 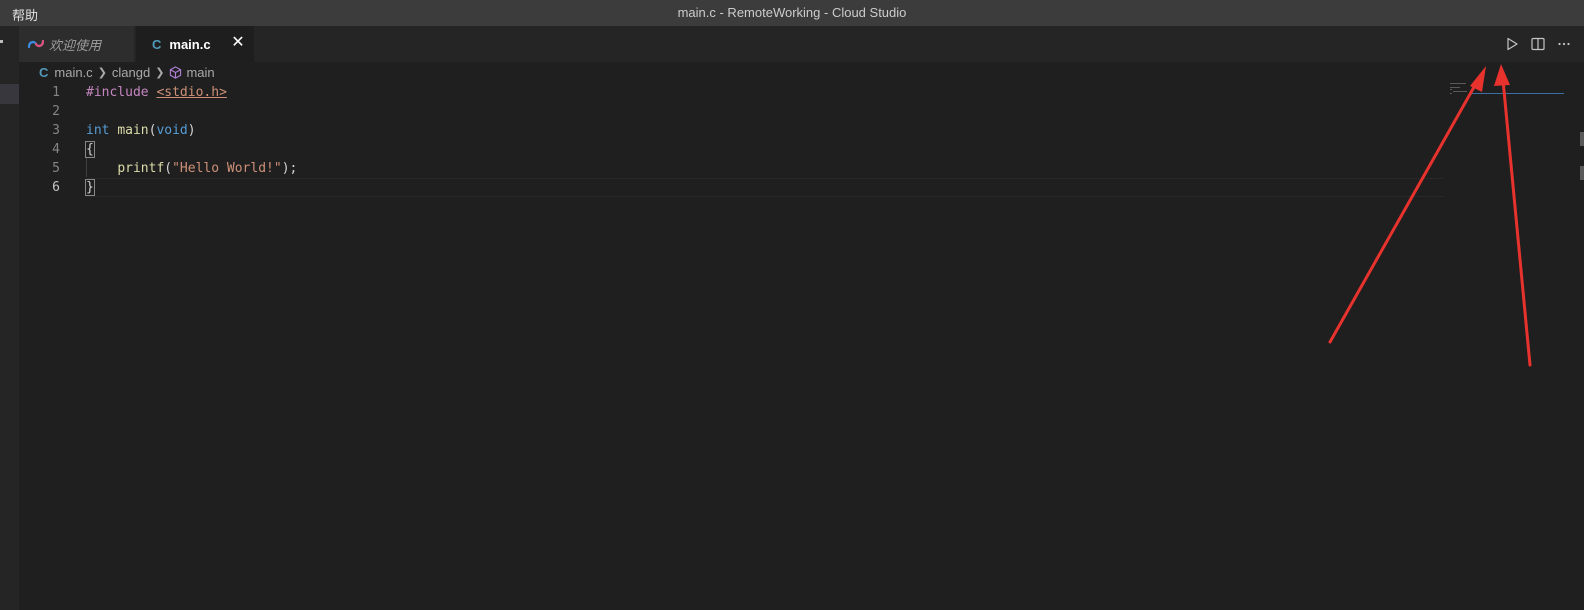 What do you see at coordinates (729, 111) in the screenshot?
I see `code-line: 2` at bounding box center [729, 111].